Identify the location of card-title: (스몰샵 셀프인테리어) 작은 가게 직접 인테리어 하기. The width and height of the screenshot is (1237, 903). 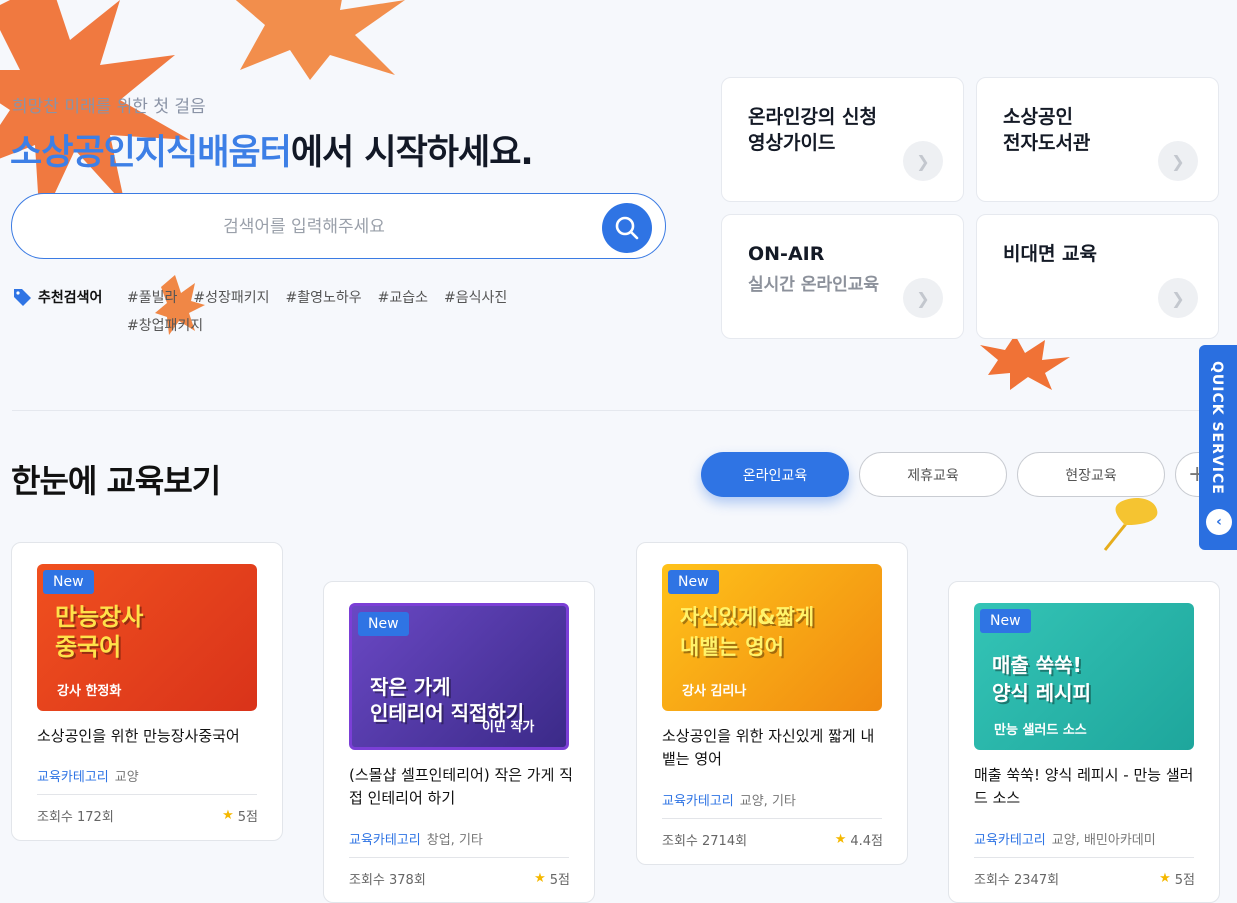
(461, 787).